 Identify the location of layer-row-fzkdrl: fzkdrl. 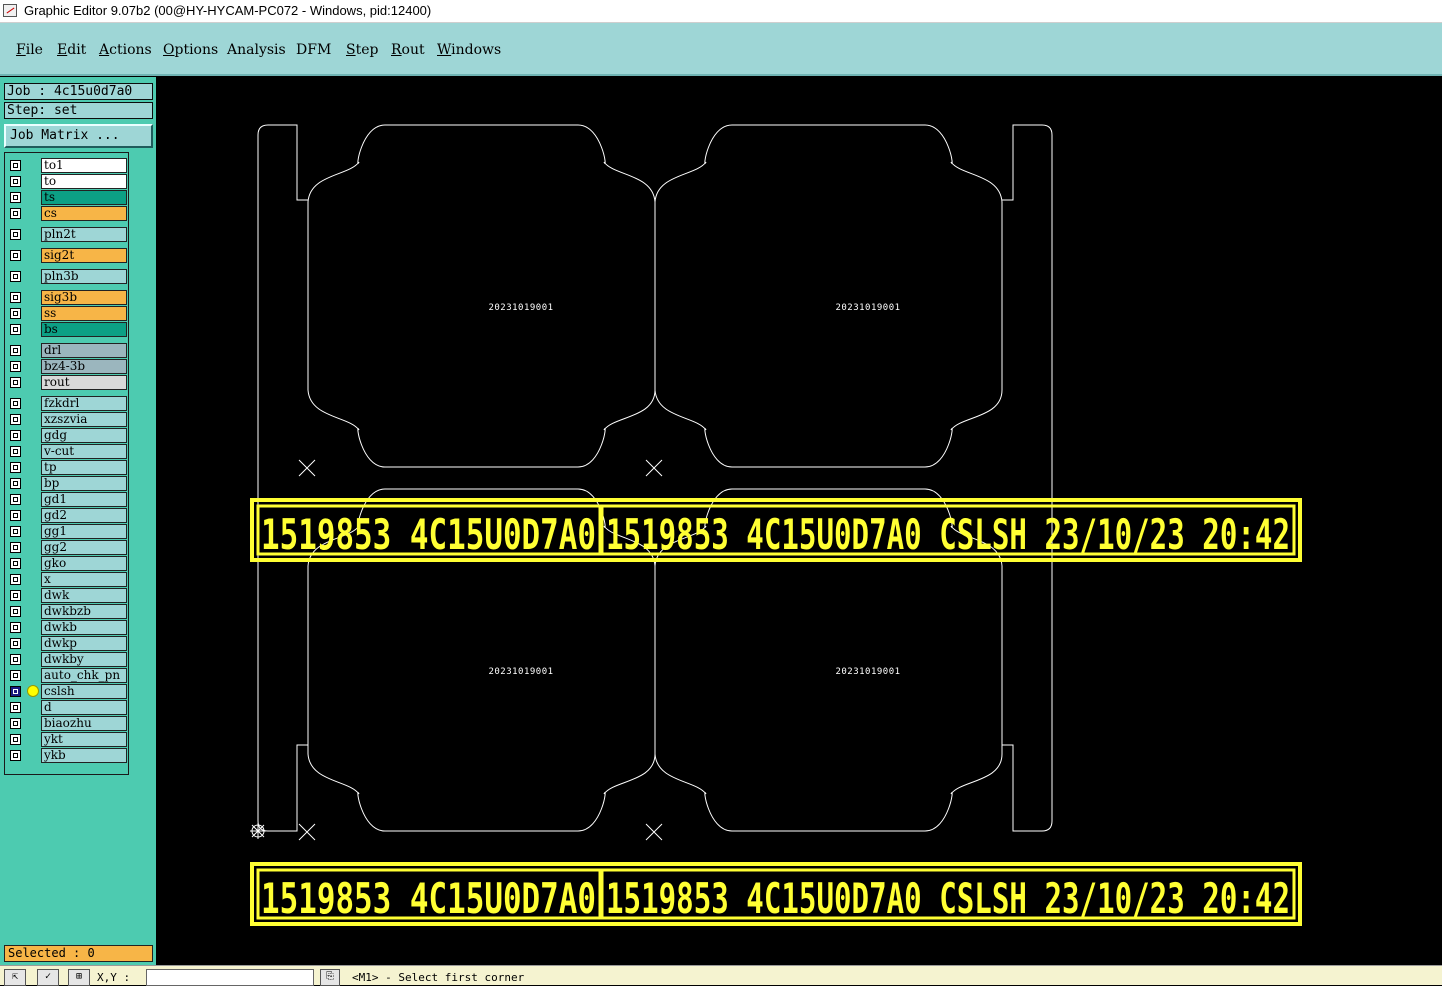
(67, 403).